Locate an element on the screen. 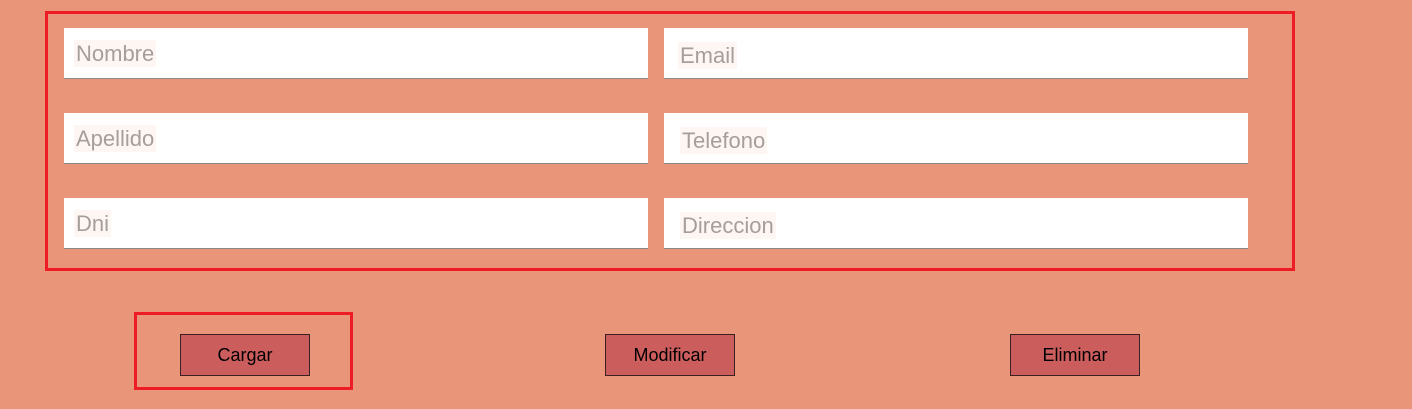 This screenshot has width=1412, height=409. nombre-field: Nombre is located at coordinates (356, 53).